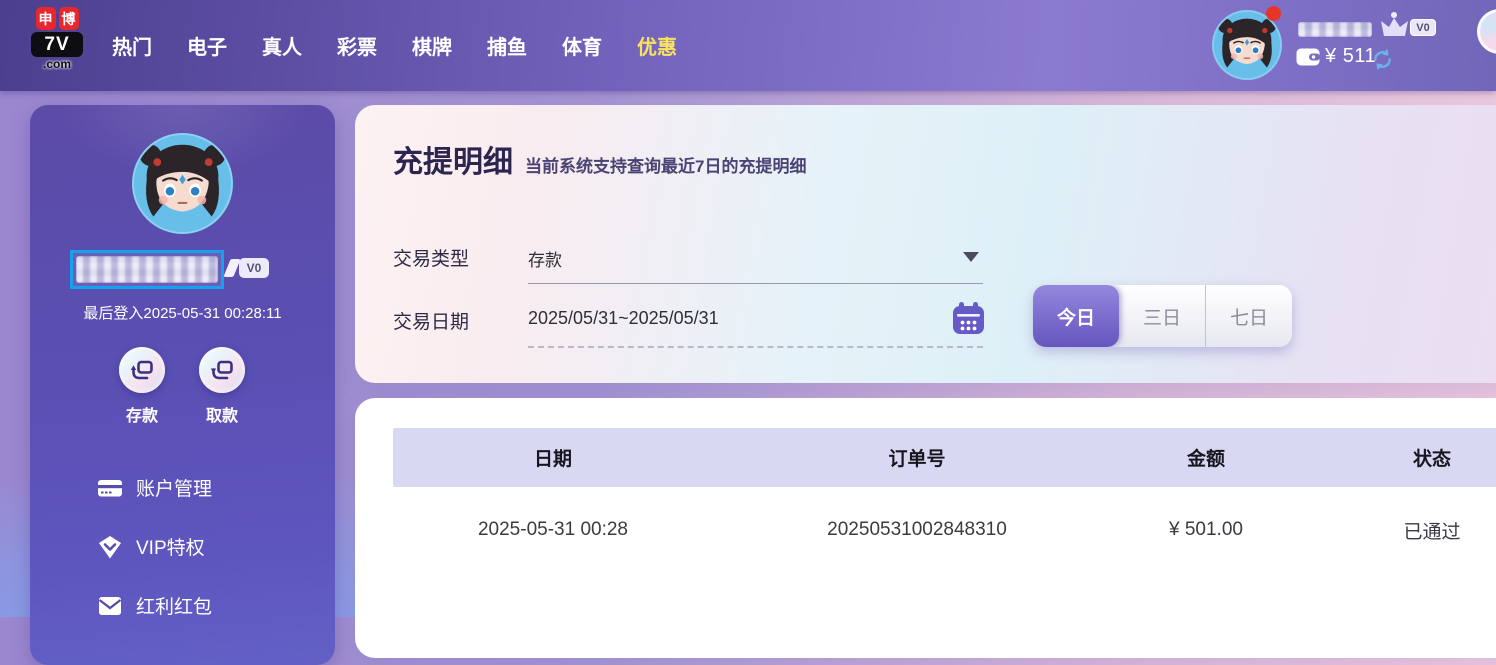  I want to click on menu-item-label: 红利红包, so click(174, 607).